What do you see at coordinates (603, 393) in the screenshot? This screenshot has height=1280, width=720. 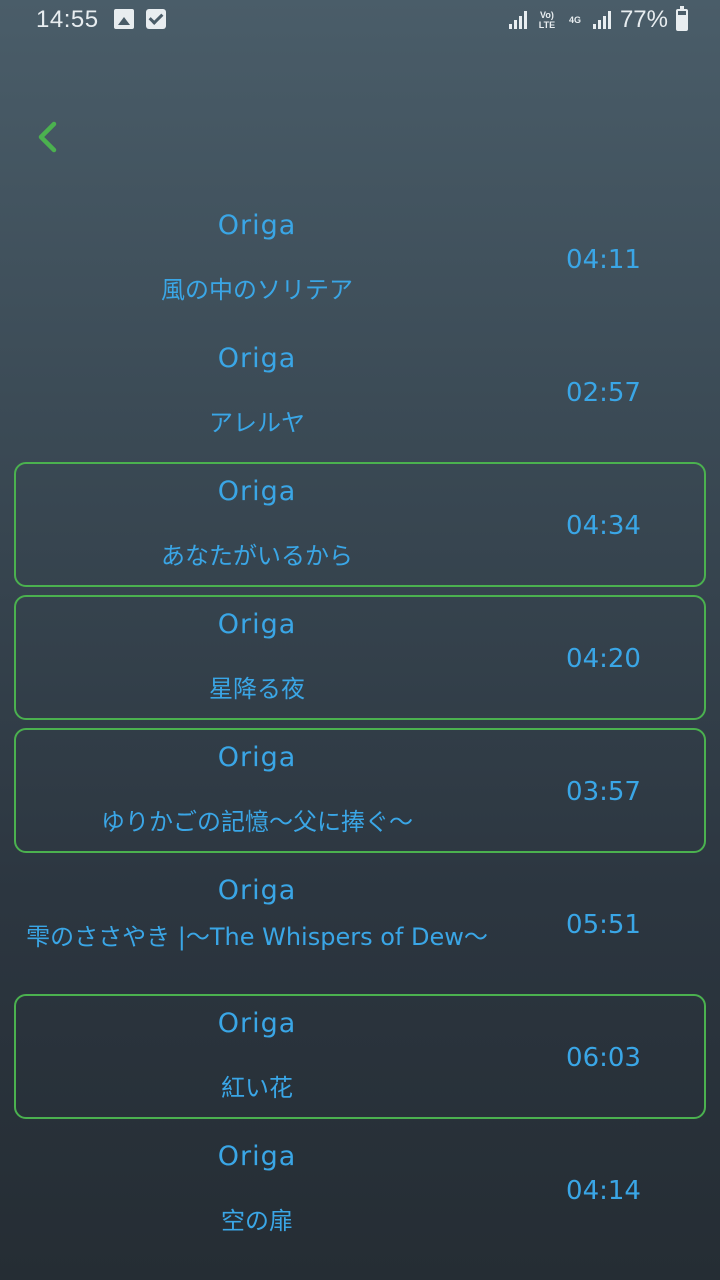 I see `track-duration: 02:57` at bounding box center [603, 393].